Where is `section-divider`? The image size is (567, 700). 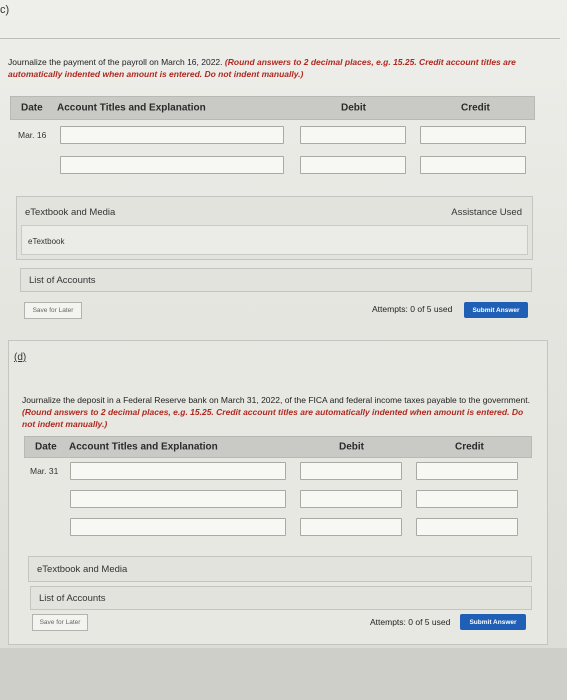
section-divider is located at coordinates (280, 38).